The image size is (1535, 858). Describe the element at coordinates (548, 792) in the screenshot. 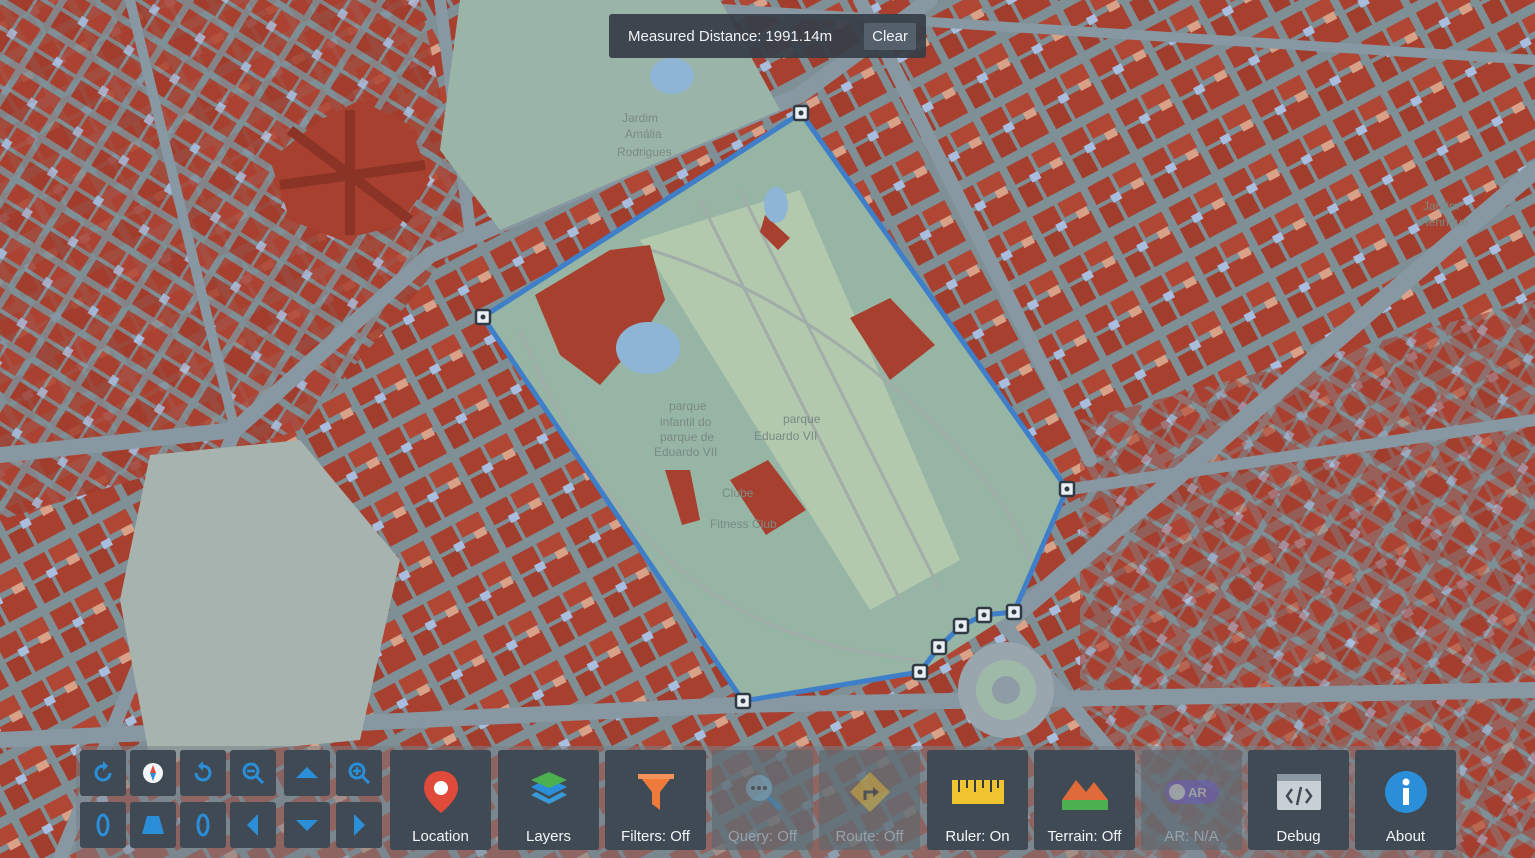

I see `layers-icon` at that location.